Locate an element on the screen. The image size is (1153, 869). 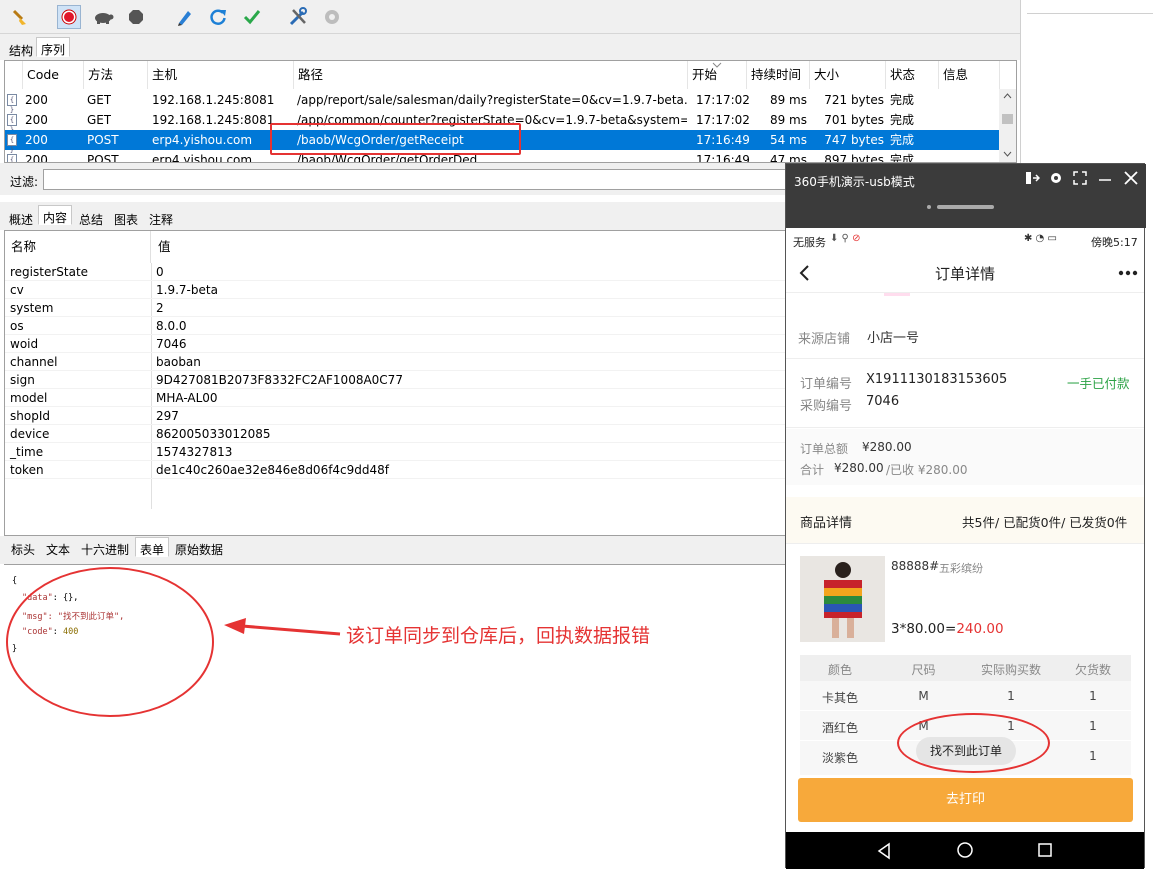
tab-form: 表单 is located at coordinates (152, 547).